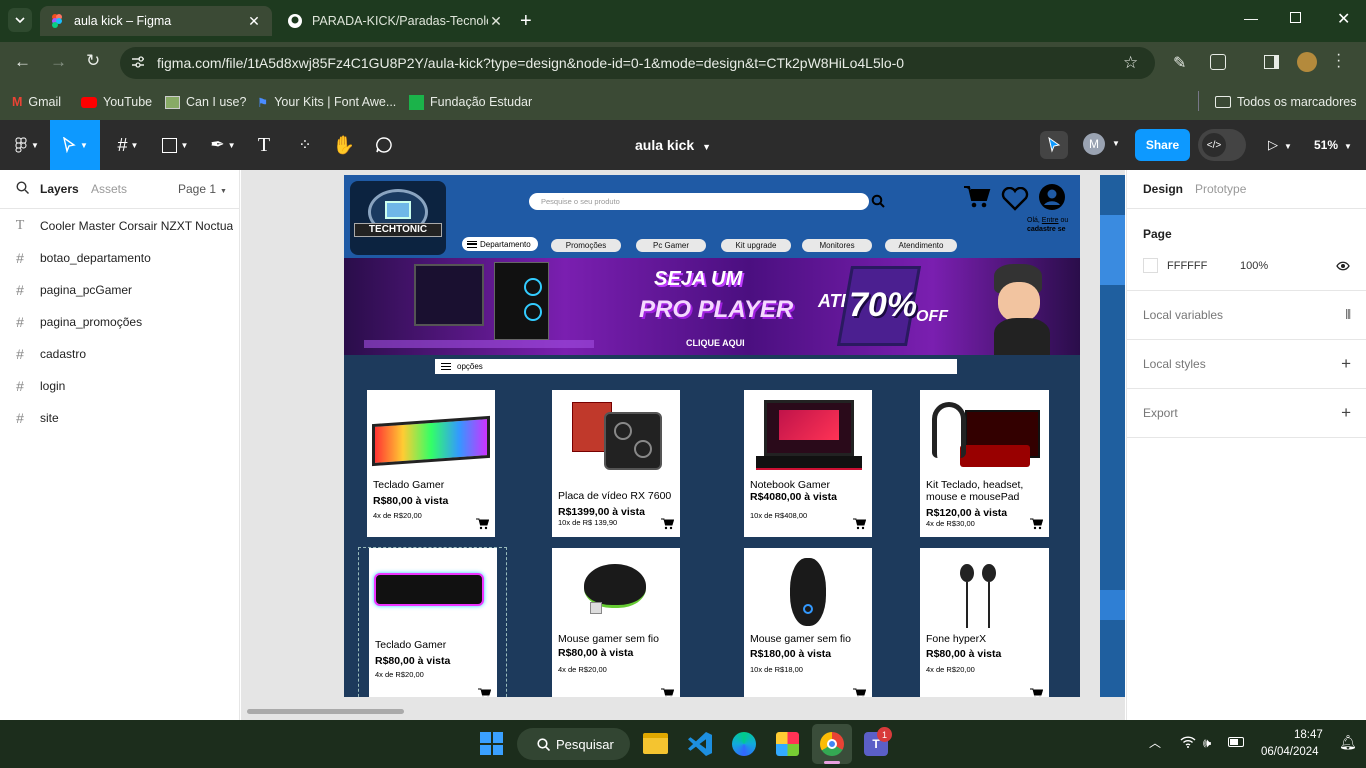  What do you see at coordinates (491, 743) in the screenshot?
I see `windows-start-icon` at bounding box center [491, 743].